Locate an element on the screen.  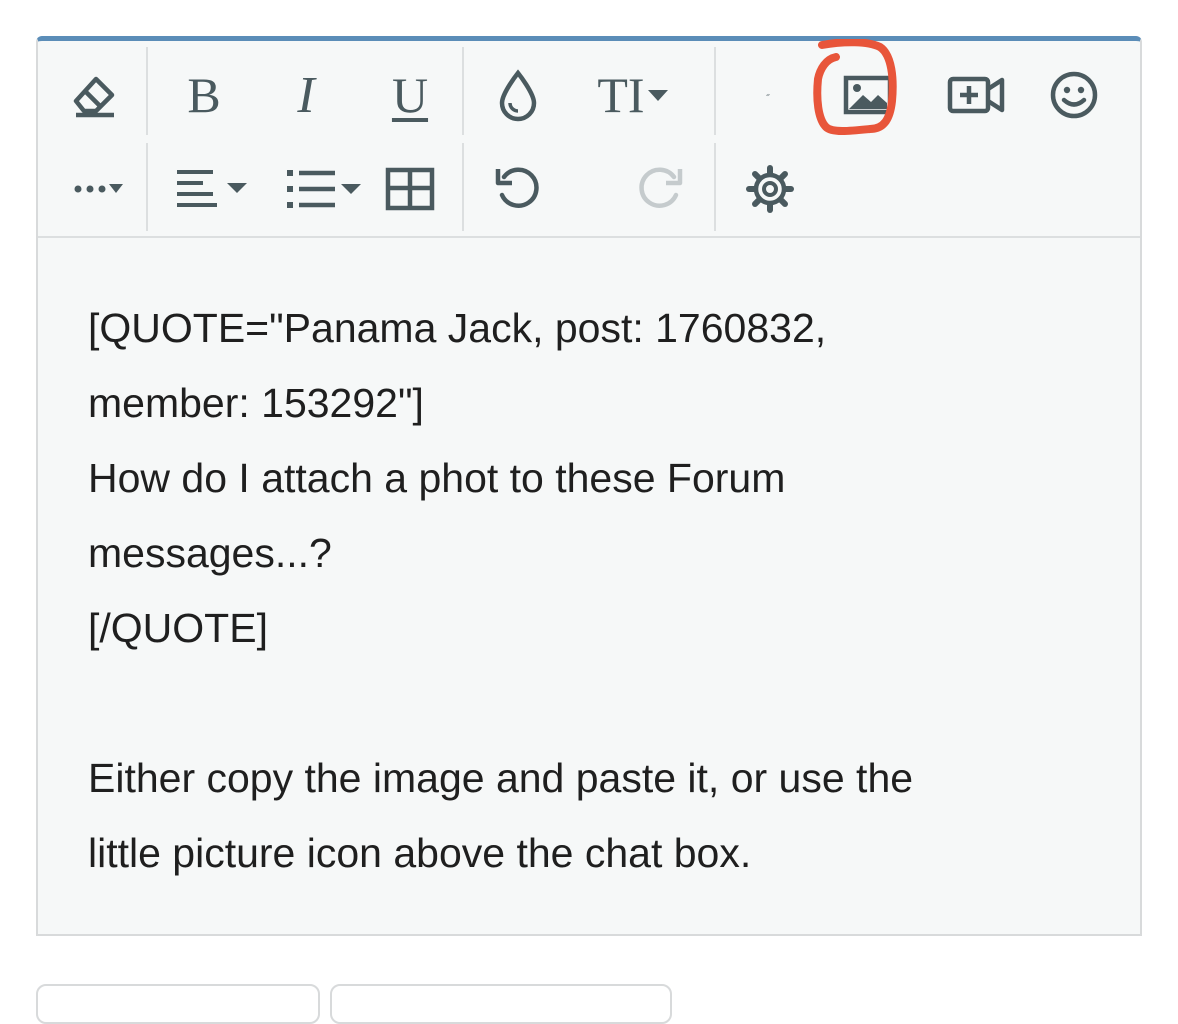
redo-button is located at coordinates (660, 189).